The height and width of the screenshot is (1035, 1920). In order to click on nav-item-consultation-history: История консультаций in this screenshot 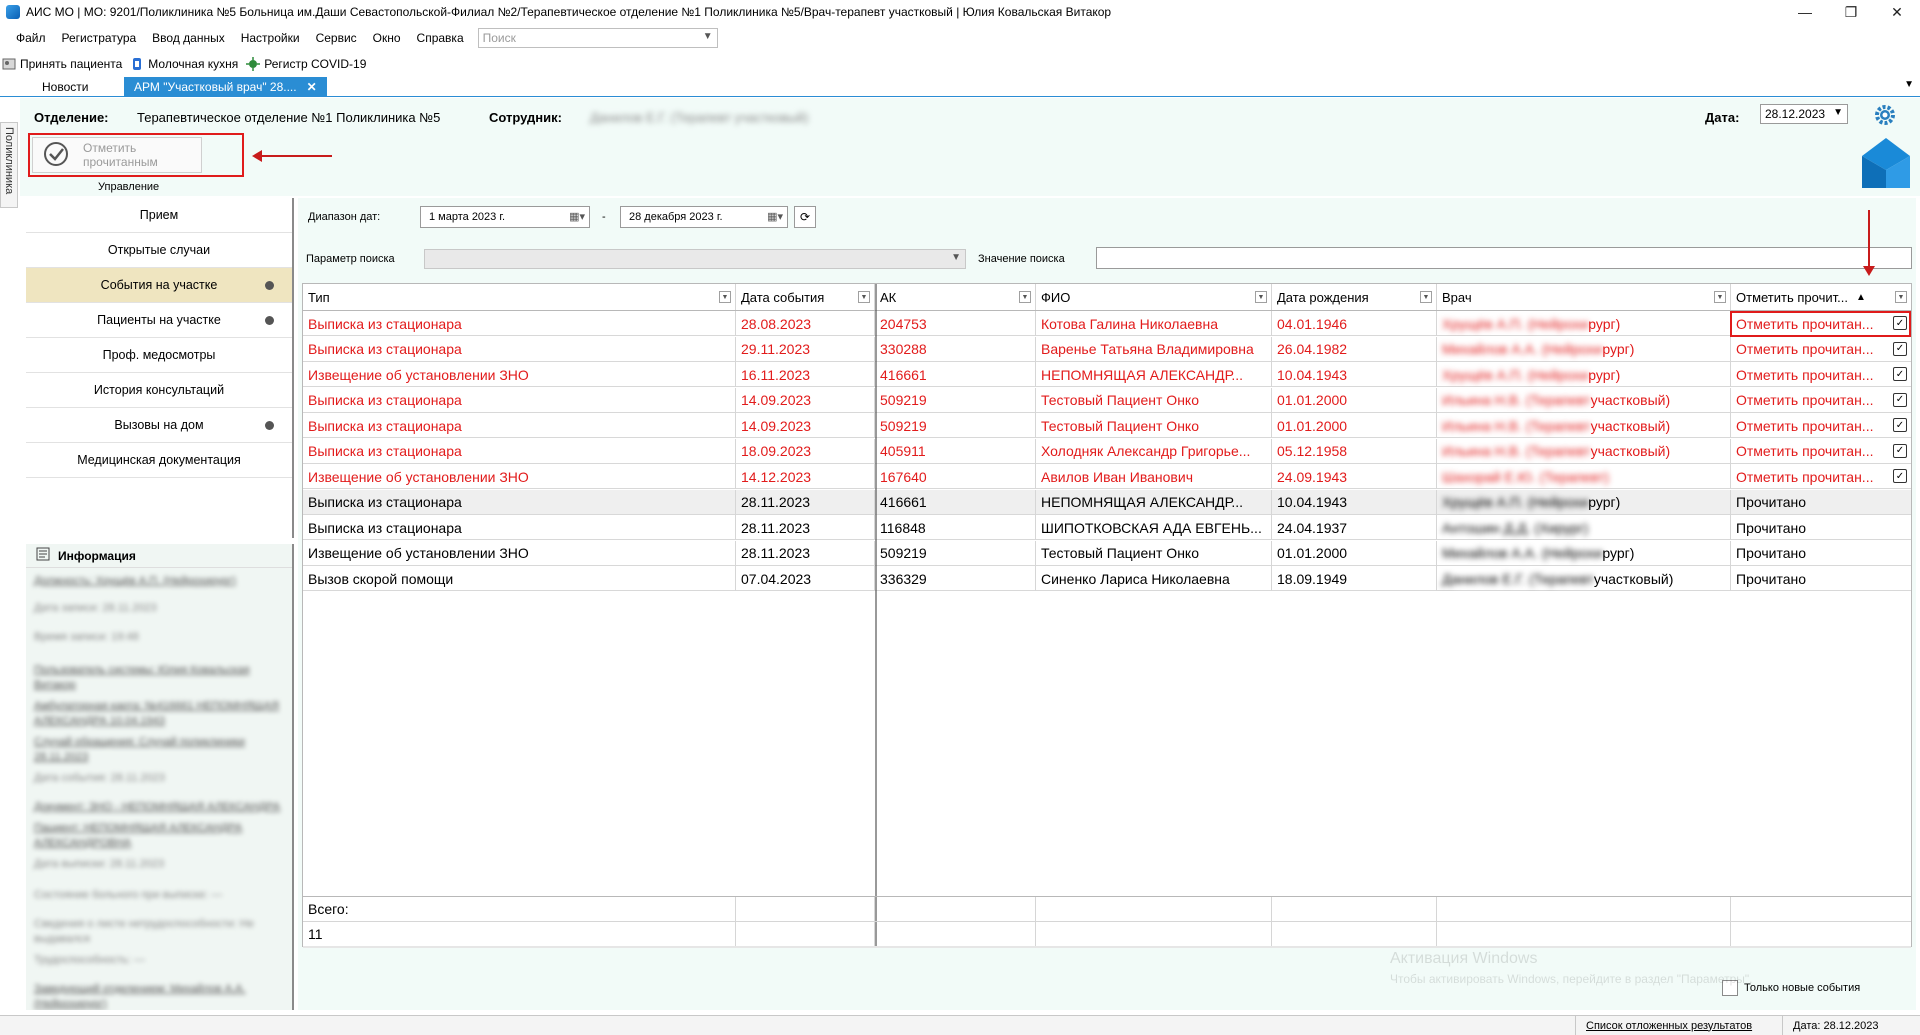, I will do `click(159, 390)`.